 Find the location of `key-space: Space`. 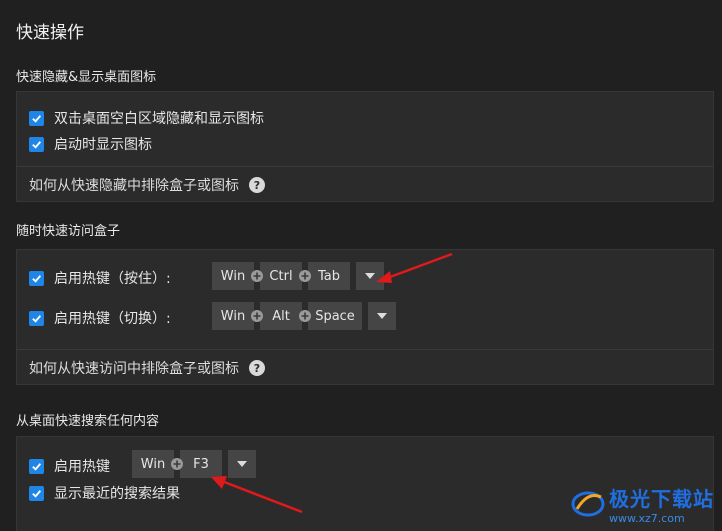

key-space: Space is located at coordinates (335, 316).